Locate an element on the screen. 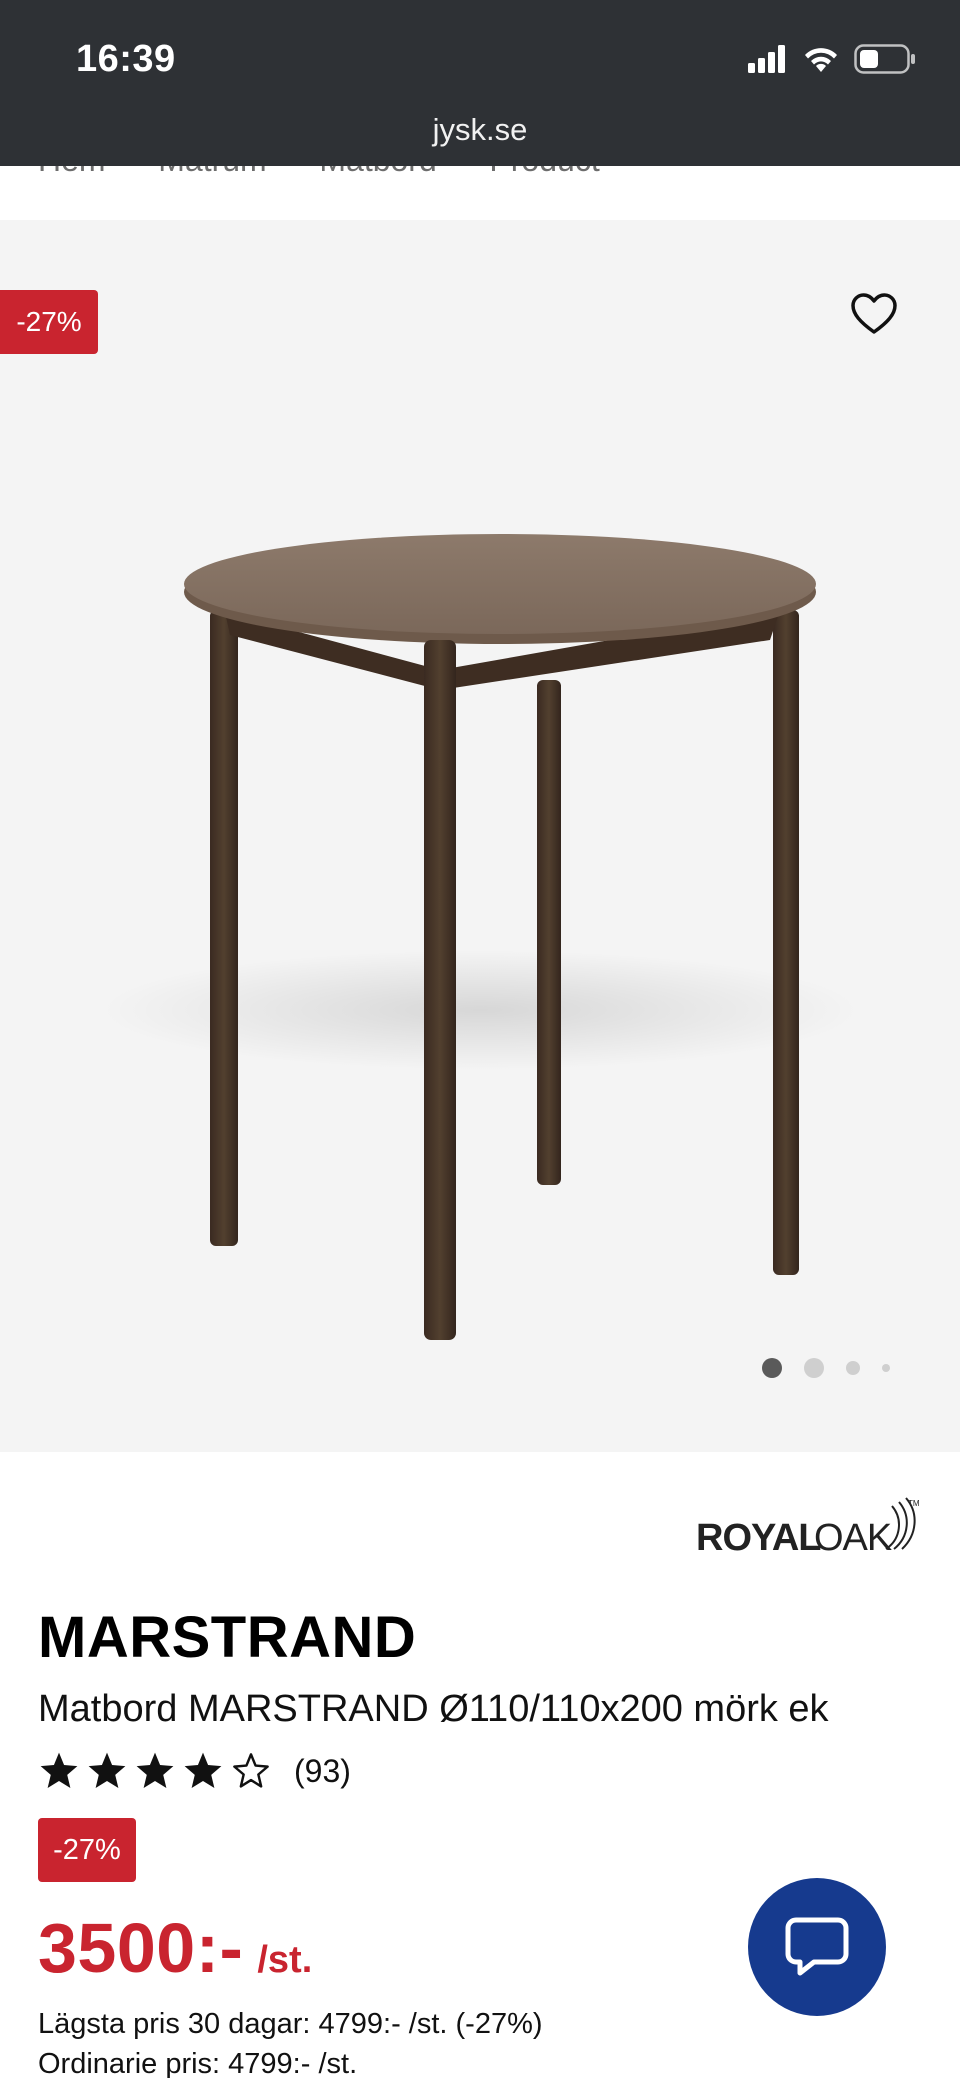  breadcrumb: Hem › Matrum › Matbord › Product is located at coordinates (319, 193).